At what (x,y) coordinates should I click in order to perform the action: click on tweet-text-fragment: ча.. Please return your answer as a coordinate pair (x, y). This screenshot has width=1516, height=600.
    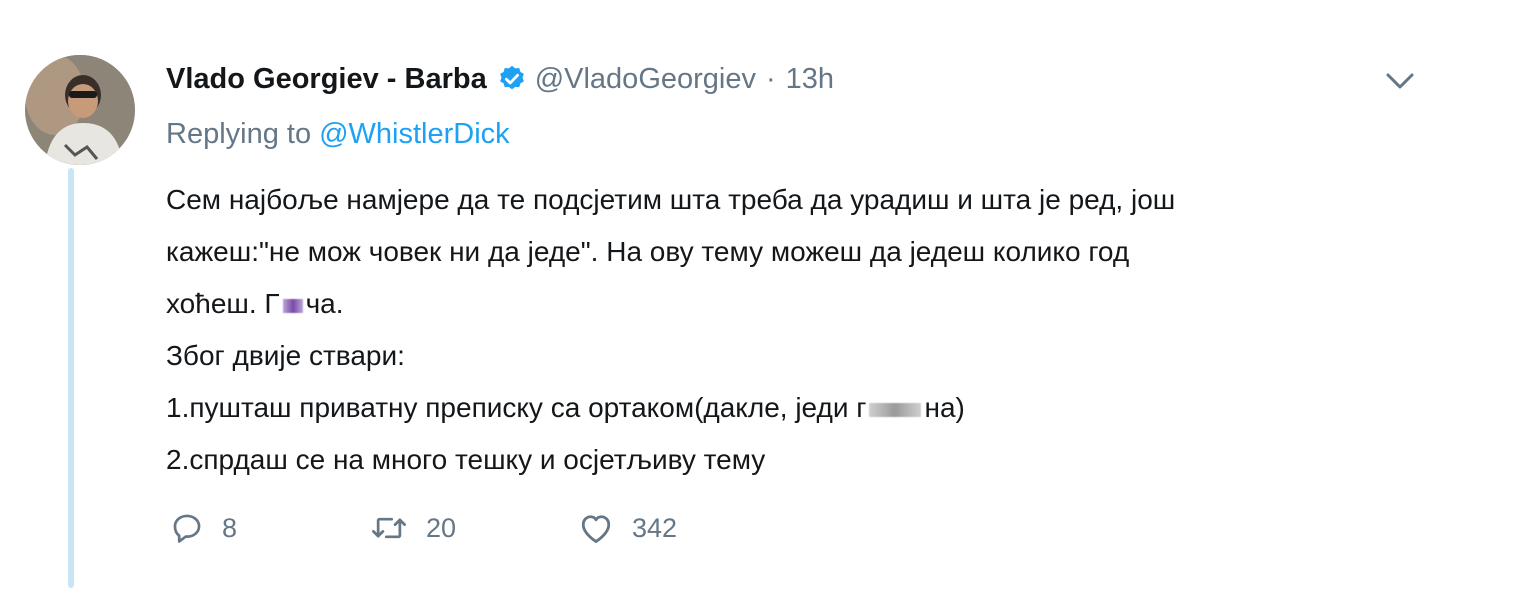
    Looking at the image, I should click on (324, 303).